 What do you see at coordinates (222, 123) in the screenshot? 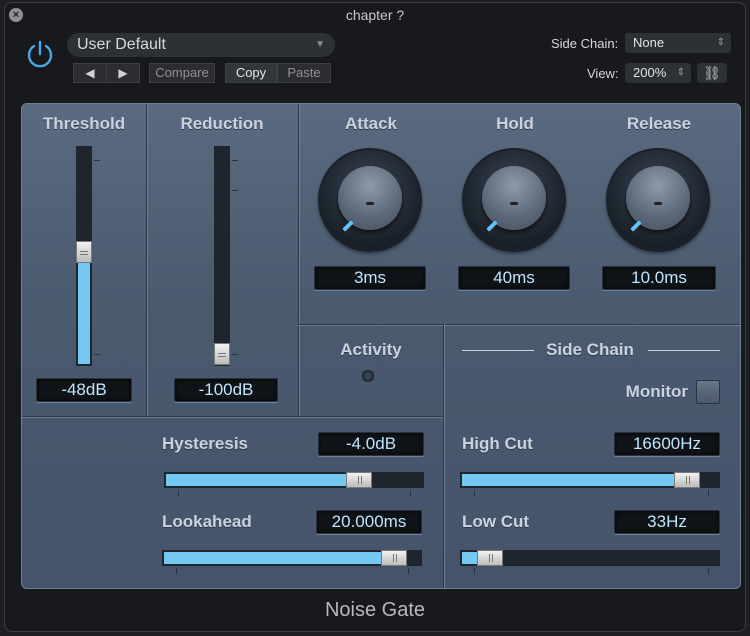
I see `reduction-label: Reduction` at bounding box center [222, 123].